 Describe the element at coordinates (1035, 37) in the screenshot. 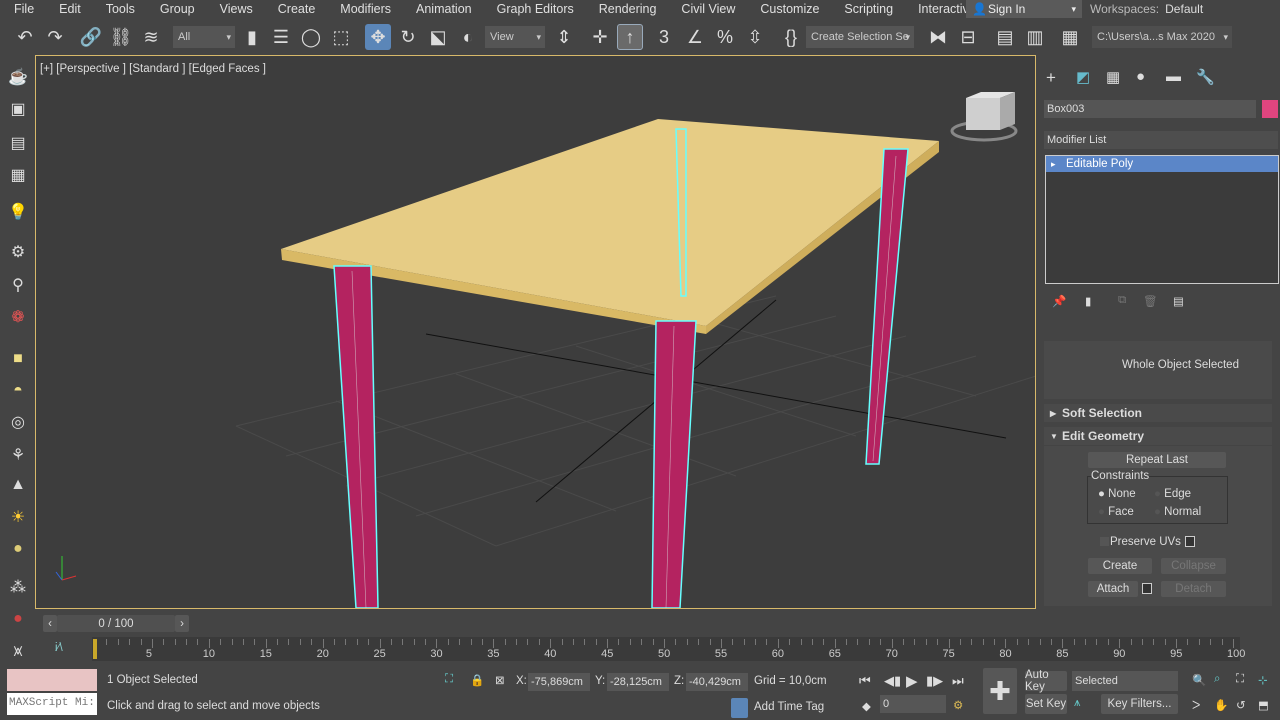

I see `layer-explorer-icon: ▥` at that location.